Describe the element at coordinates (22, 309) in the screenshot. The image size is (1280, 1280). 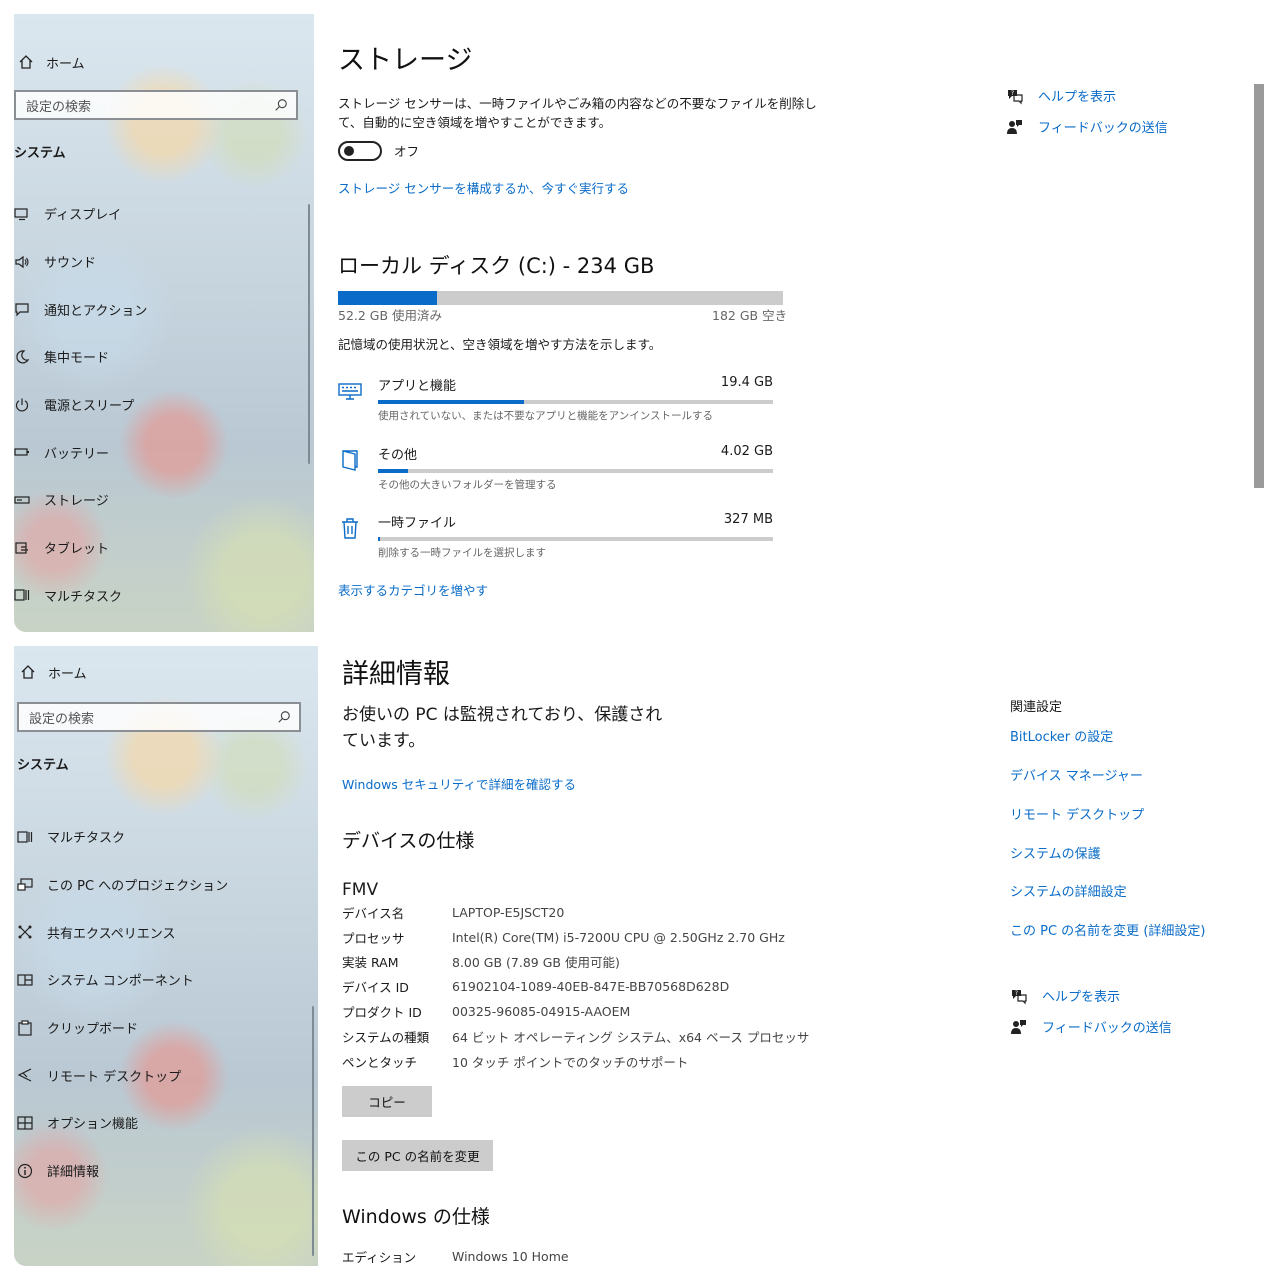
I see `notification-icon` at that location.